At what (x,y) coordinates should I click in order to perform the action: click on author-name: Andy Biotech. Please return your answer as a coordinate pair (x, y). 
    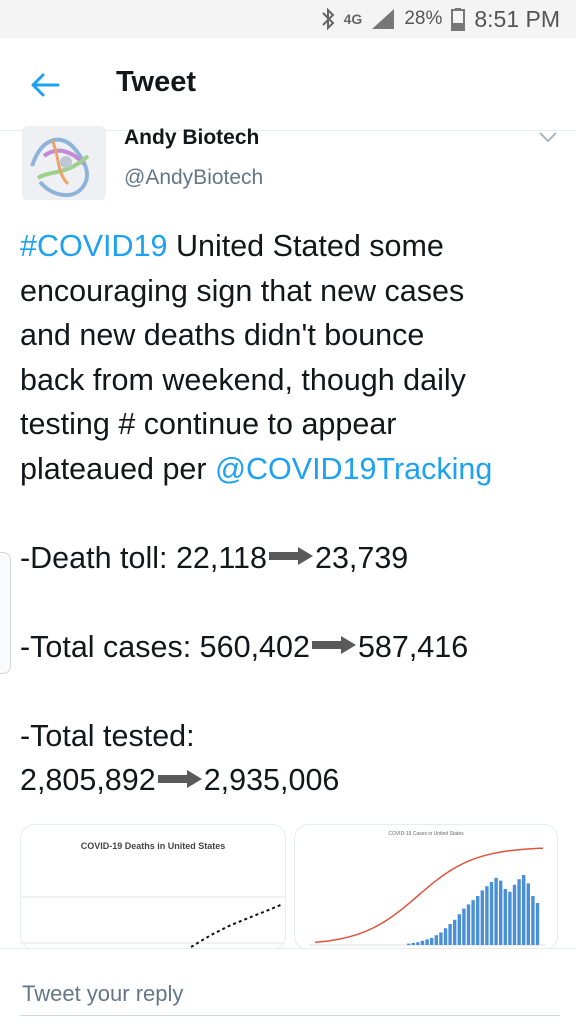
    Looking at the image, I should click on (191, 138).